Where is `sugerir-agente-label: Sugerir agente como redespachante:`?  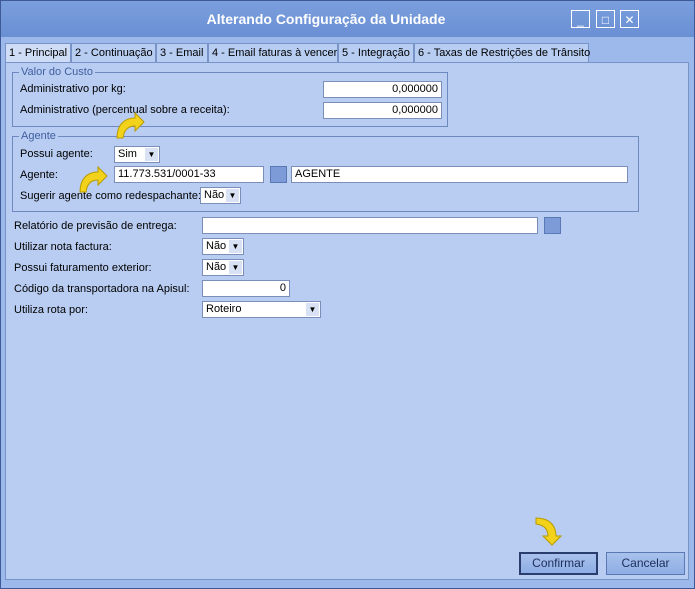
sugerir-agente-label: Sugerir agente como redespachante: is located at coordinates (111, 196).